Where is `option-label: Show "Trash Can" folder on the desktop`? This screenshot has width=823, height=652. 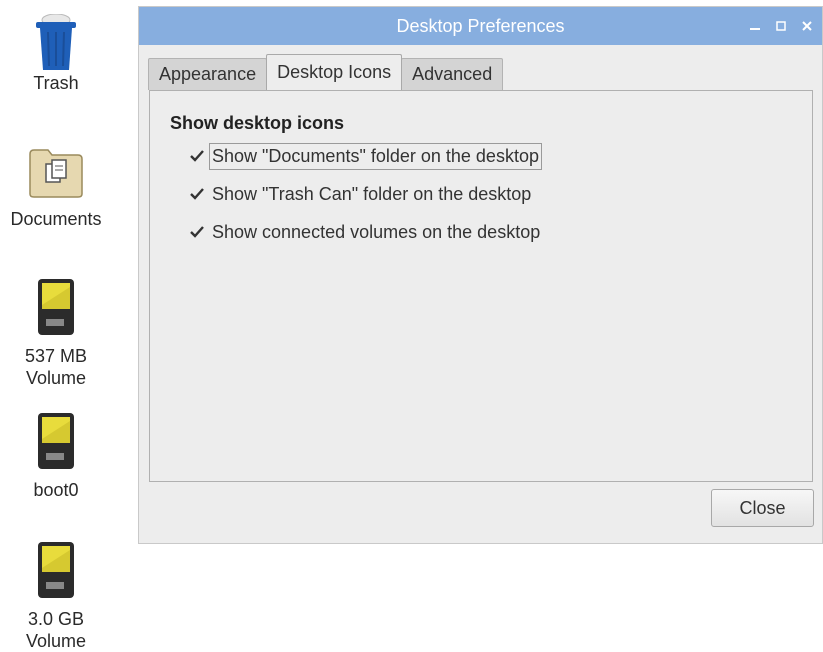 option-label: Show "Trash Can" folder on the desktop is located at coordinates (372, 193).